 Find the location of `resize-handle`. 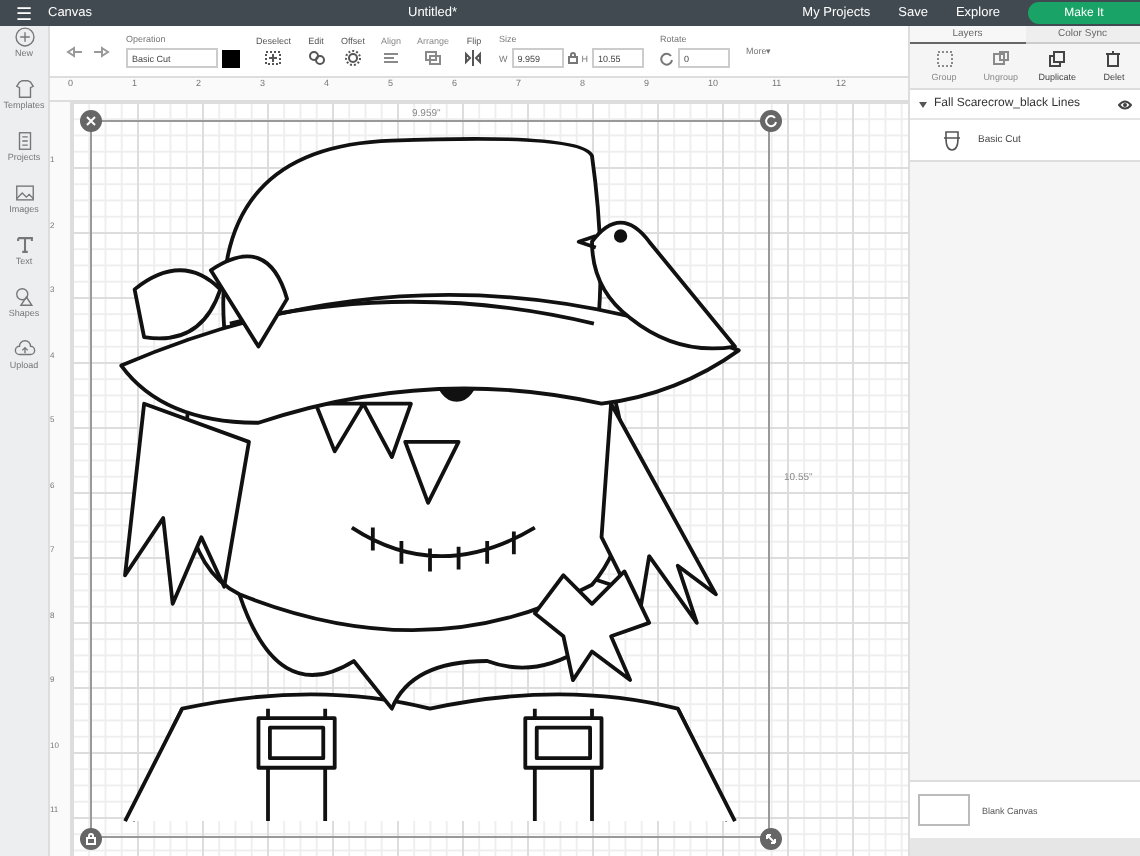

resize-handle is located at coordinates (771, 839).